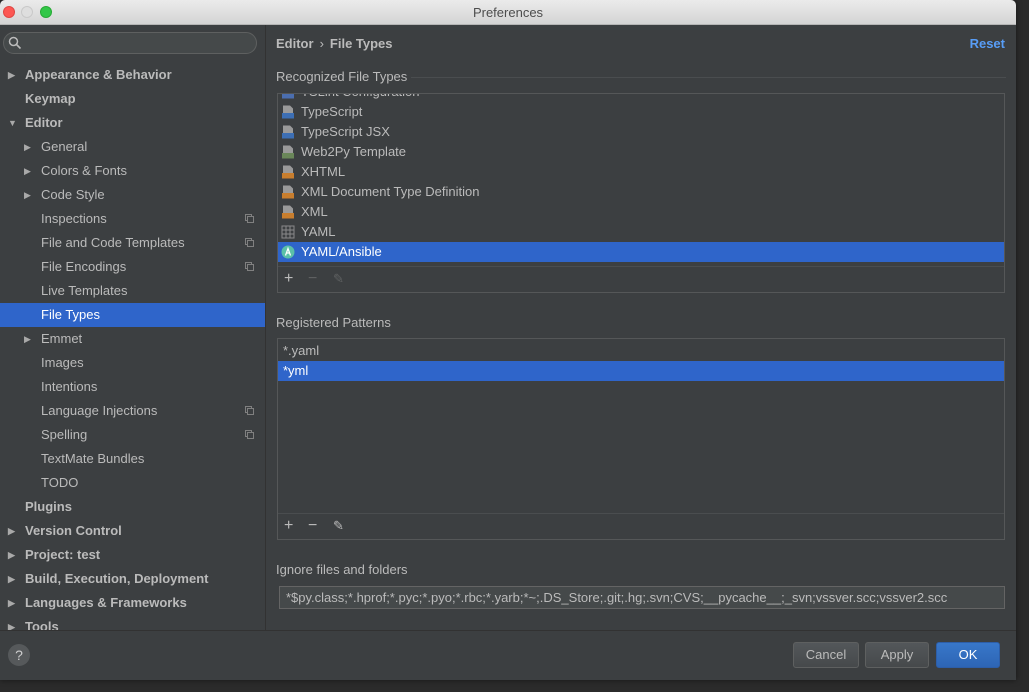  What do you see at coordinates (132, 171) in the screenshot?
I see `sidebar-item: ▶ Colors & Fonts` at bounding box center [132, 171].